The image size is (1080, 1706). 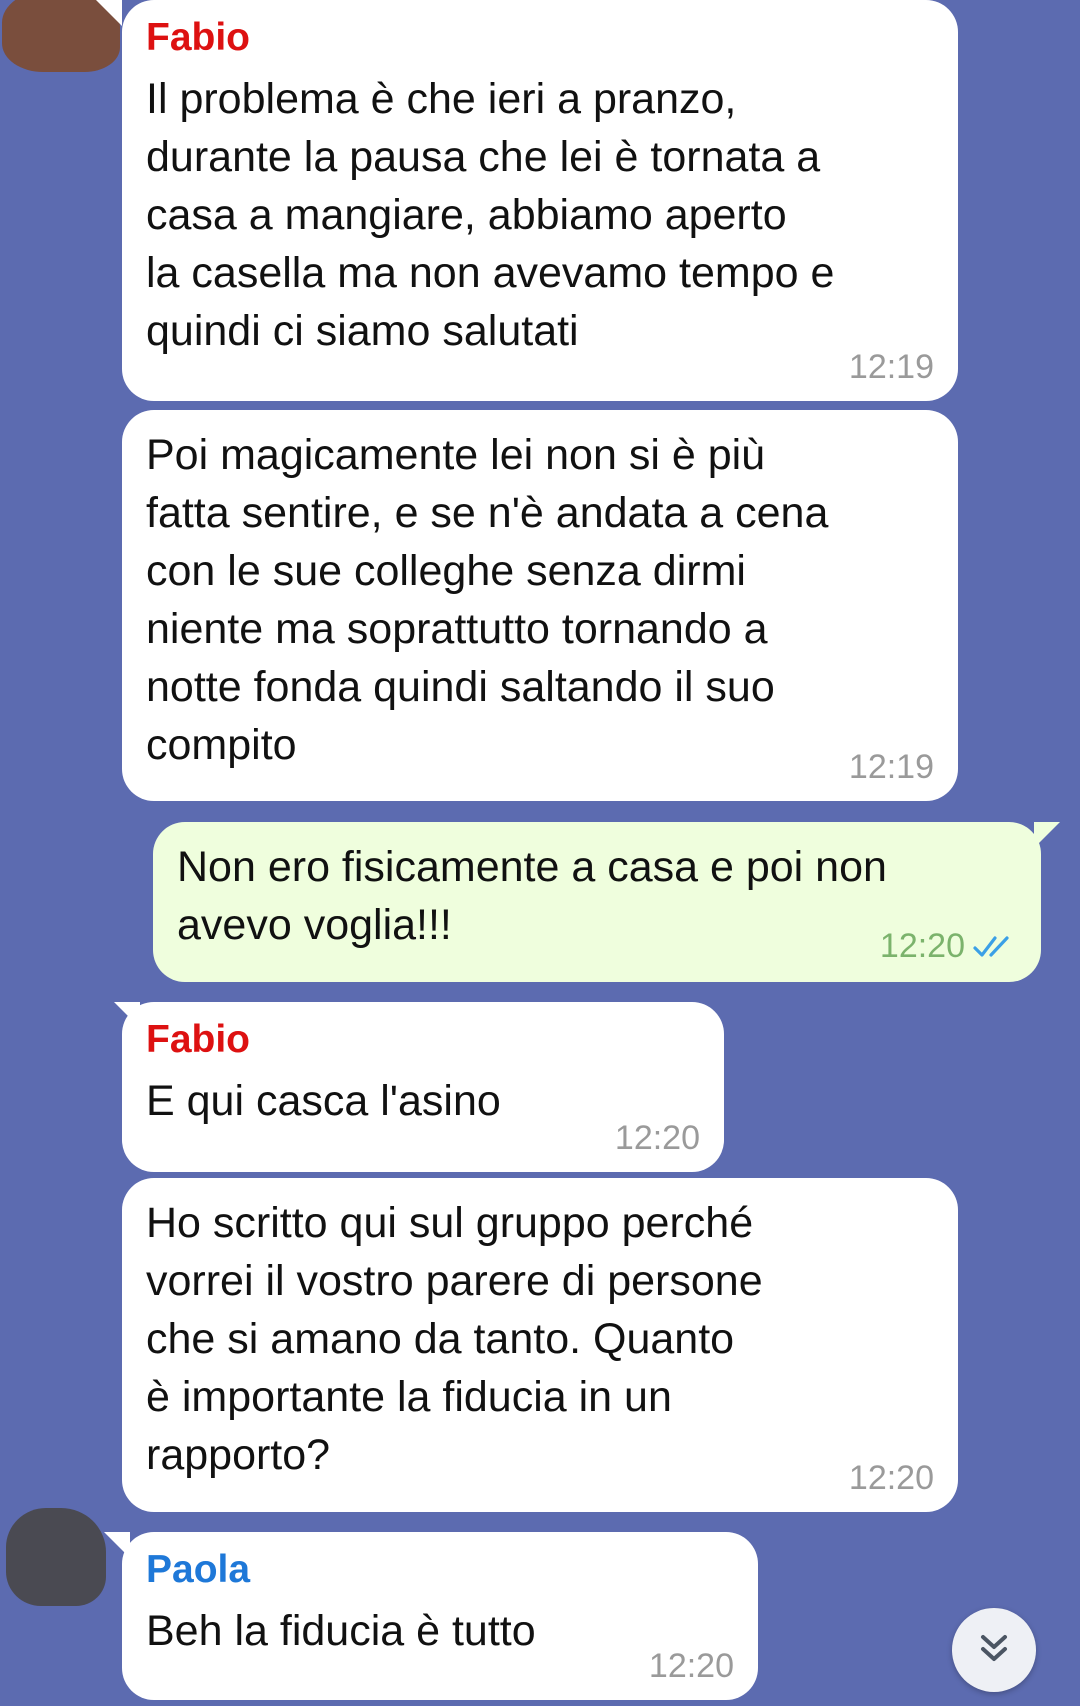 What do you see at coordinates (440, 1570) in the screenshot?
I see `sender-name: Paola` at bounding box center [440, 1570].